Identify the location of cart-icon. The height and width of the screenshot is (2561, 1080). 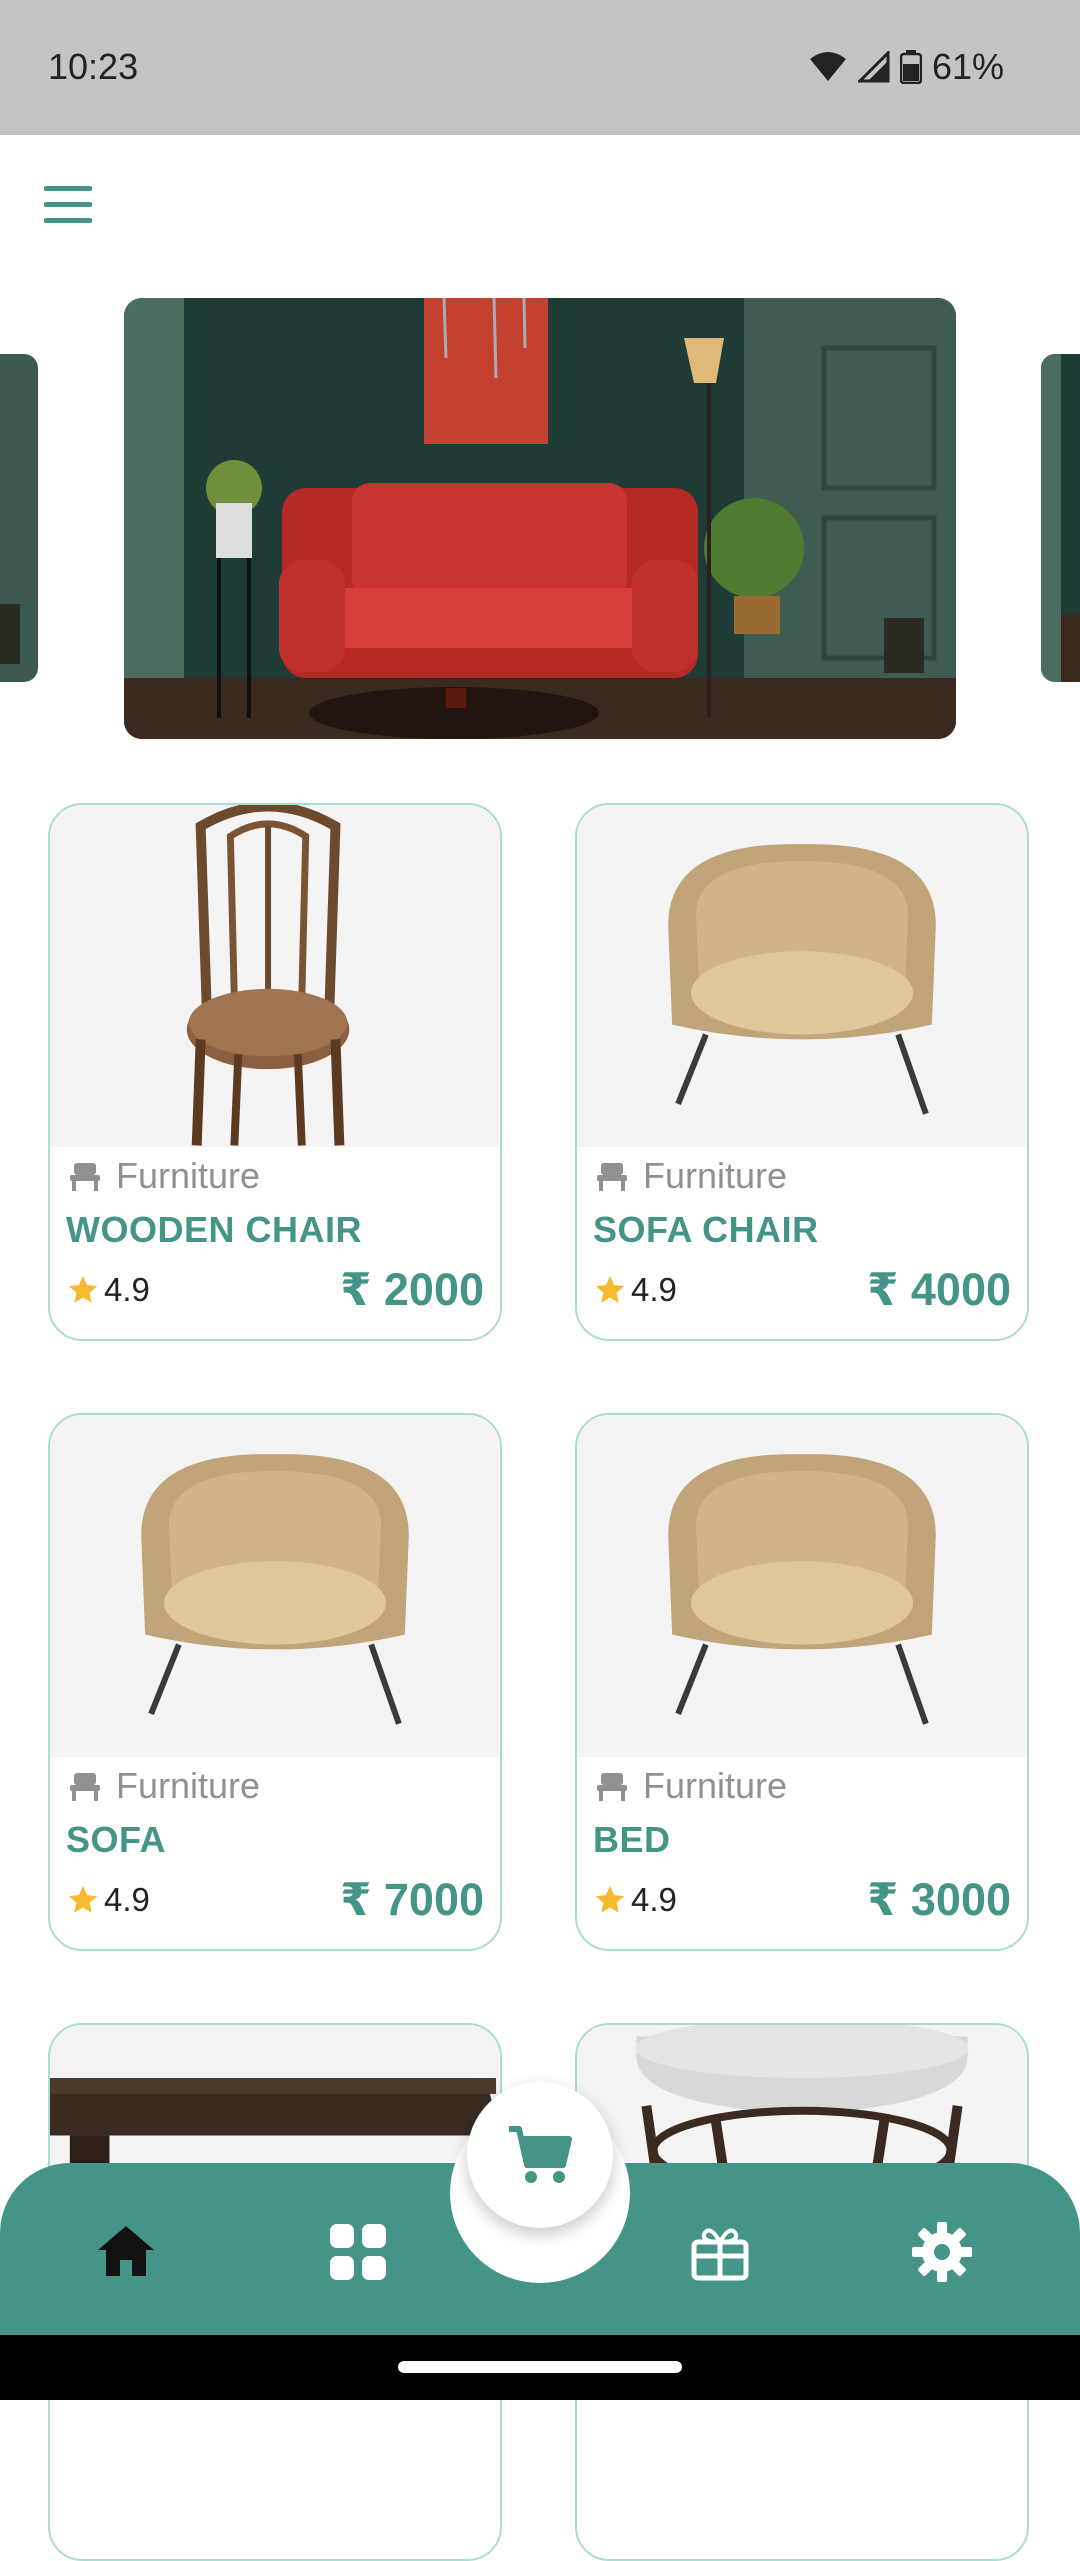
(540, 2154).